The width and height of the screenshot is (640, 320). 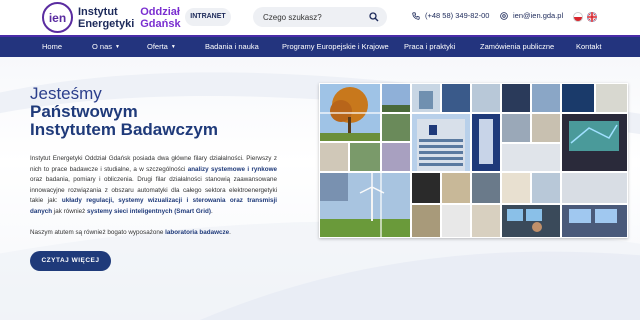 What do you see at coordinates (57, 17) in the screenshot?
I see `logo-mark: ien` at bounding box center [57, 17].